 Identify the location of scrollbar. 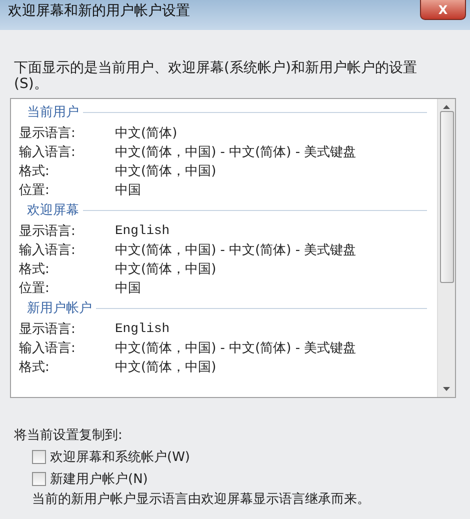
(446, 248).